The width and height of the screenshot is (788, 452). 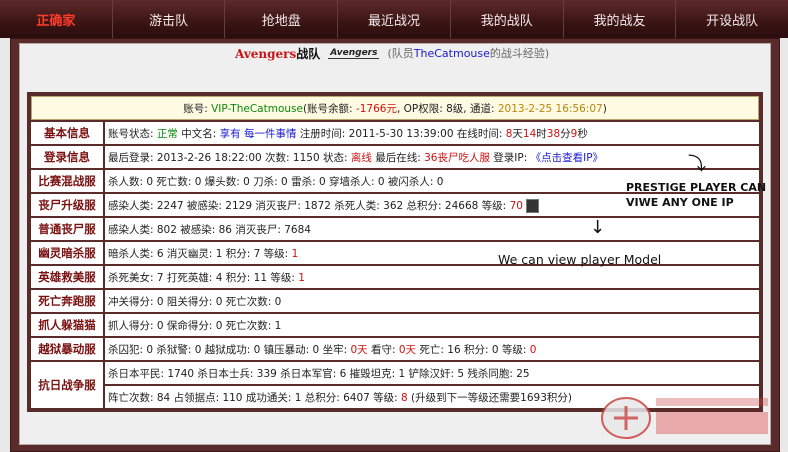 What do you see at coordinates (67, 205) in the screenshot?
I see `row-label-zombie-up: 丧尸升级服` at bounding box center [67, 205].